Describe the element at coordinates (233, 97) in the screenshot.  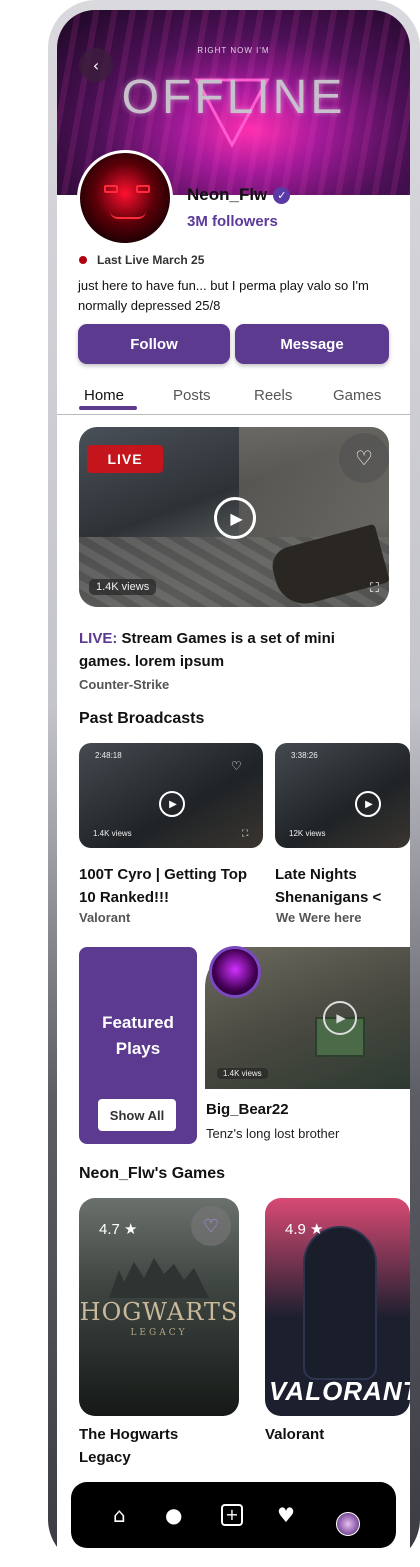
I see `offline-title: OFFLINE` at that location.